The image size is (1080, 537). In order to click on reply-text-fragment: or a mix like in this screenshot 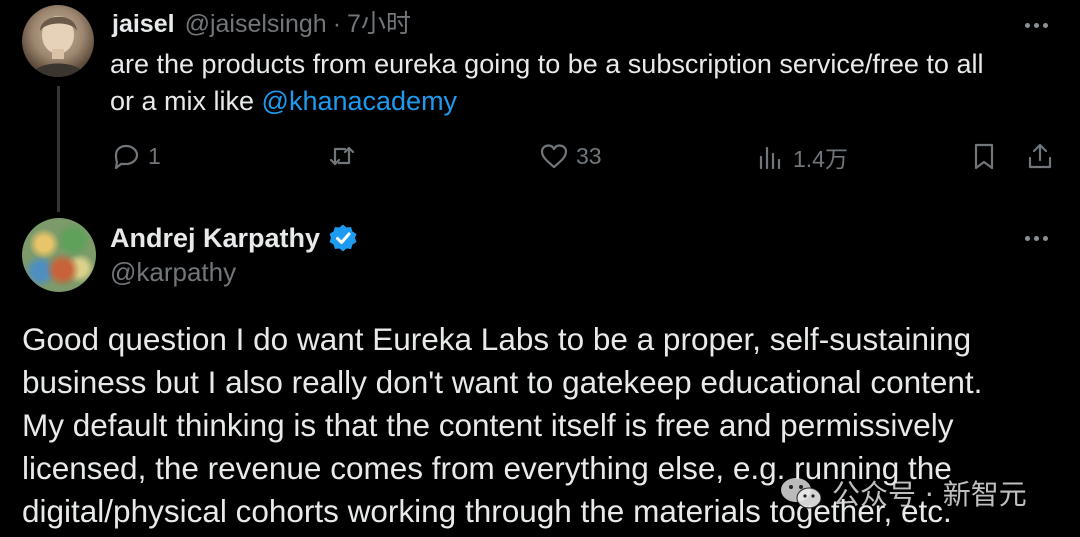, I will do `click(186, 101)`.